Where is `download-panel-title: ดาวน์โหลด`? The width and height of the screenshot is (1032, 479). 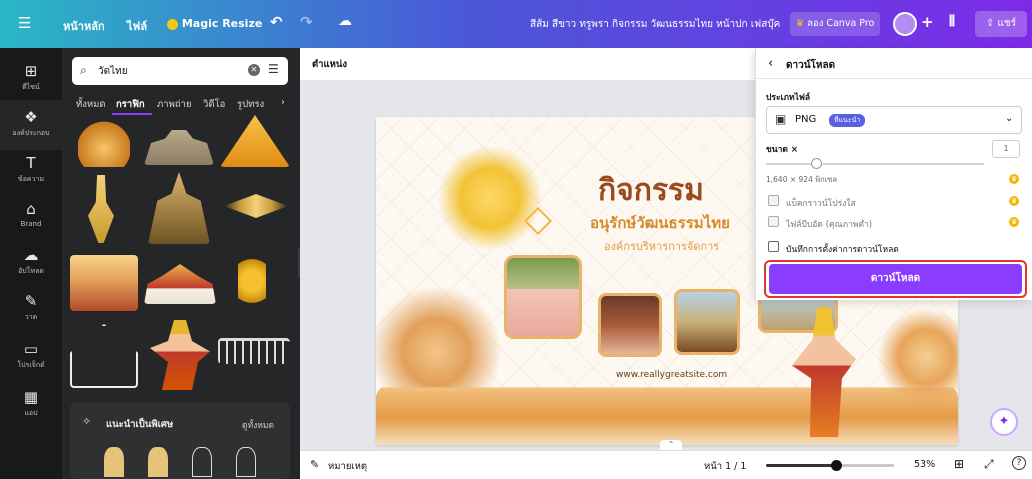
download-panel-title: ดาวน์โหลด is located at coordinates (811, 65).